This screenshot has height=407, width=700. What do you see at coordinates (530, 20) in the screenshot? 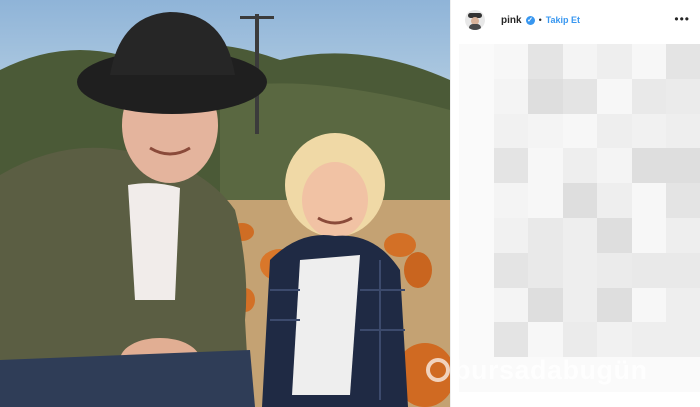
I see `verified-badge-icon: ✓` at bounding box center [530, 20].